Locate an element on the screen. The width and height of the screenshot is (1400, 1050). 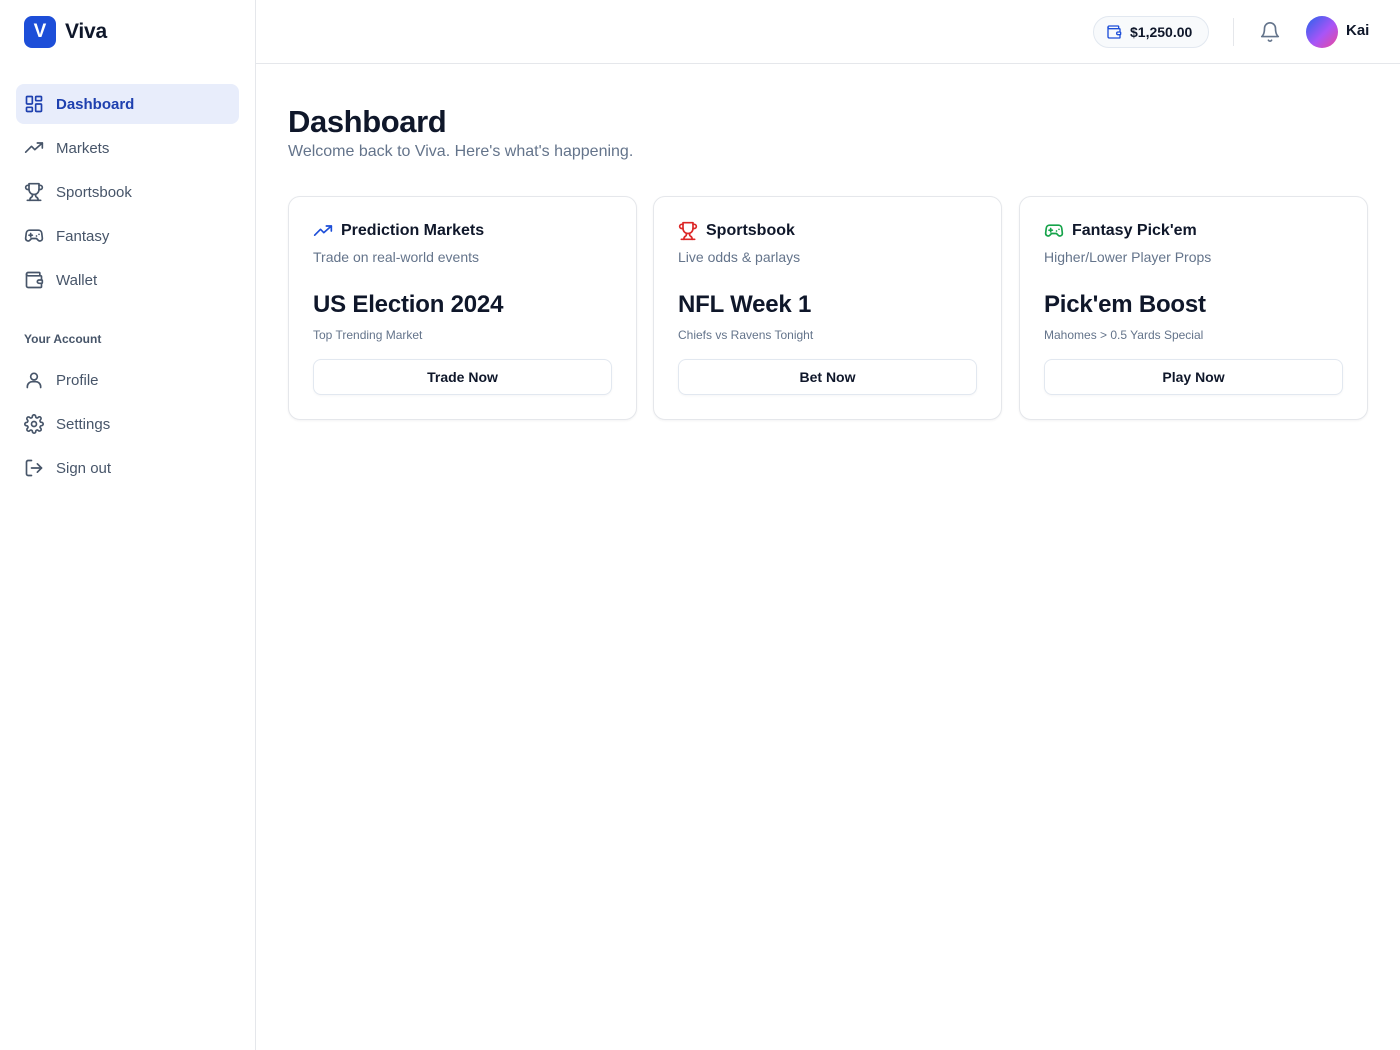
gear-icon is located at coordinates (34, 424).